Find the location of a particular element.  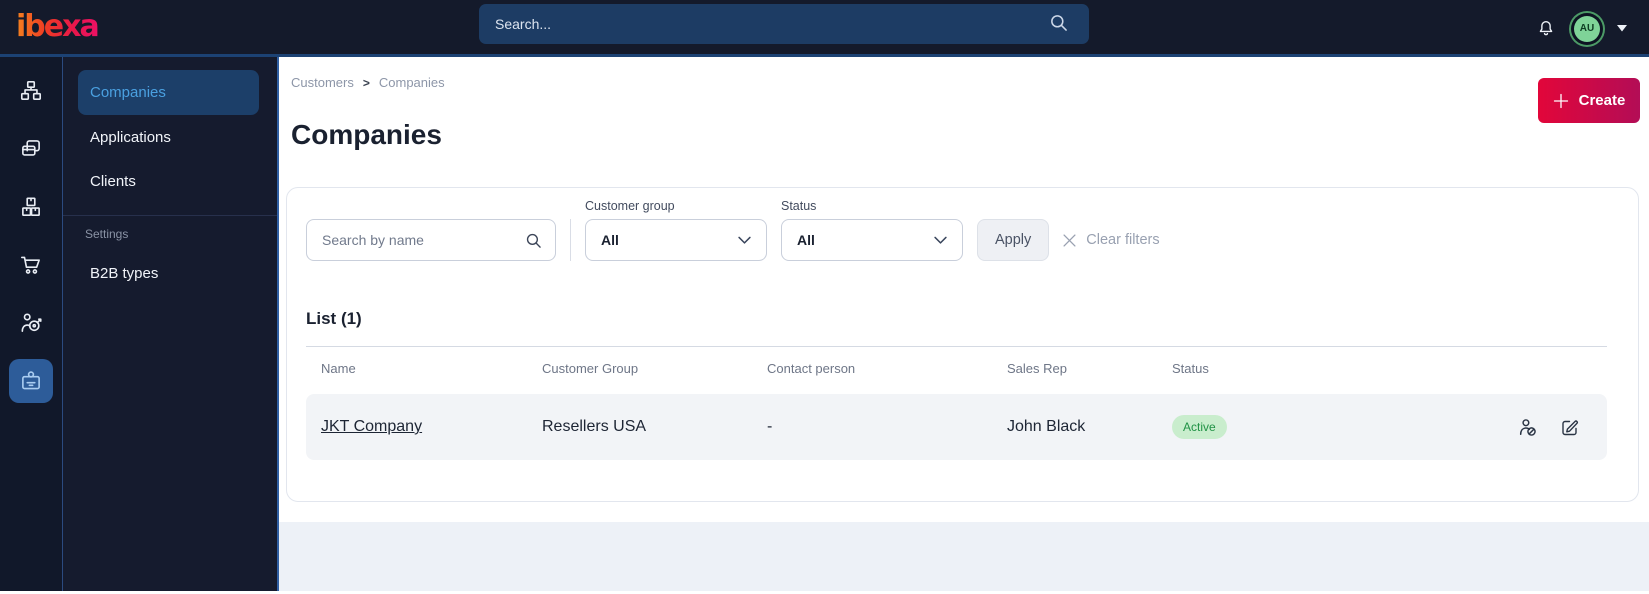

avatar-initials: AU is located at coordinates (1587, 28).